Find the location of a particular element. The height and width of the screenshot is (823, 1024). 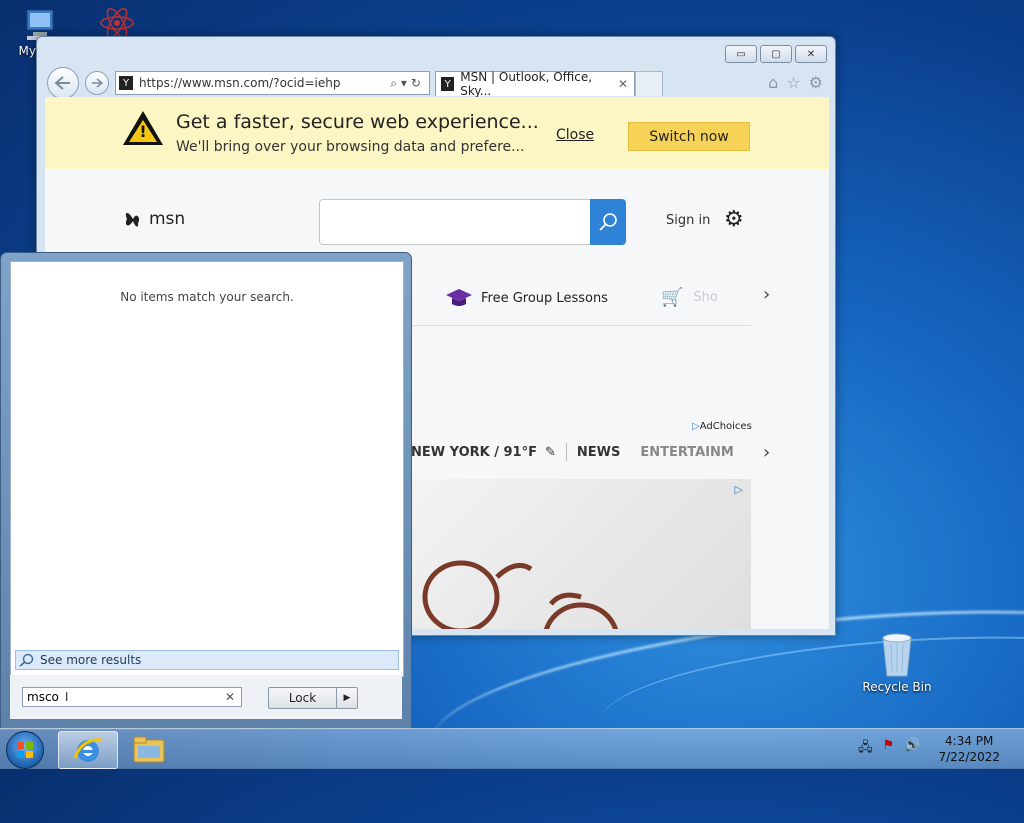

new-tab-button is located at coordinates (649, 83).